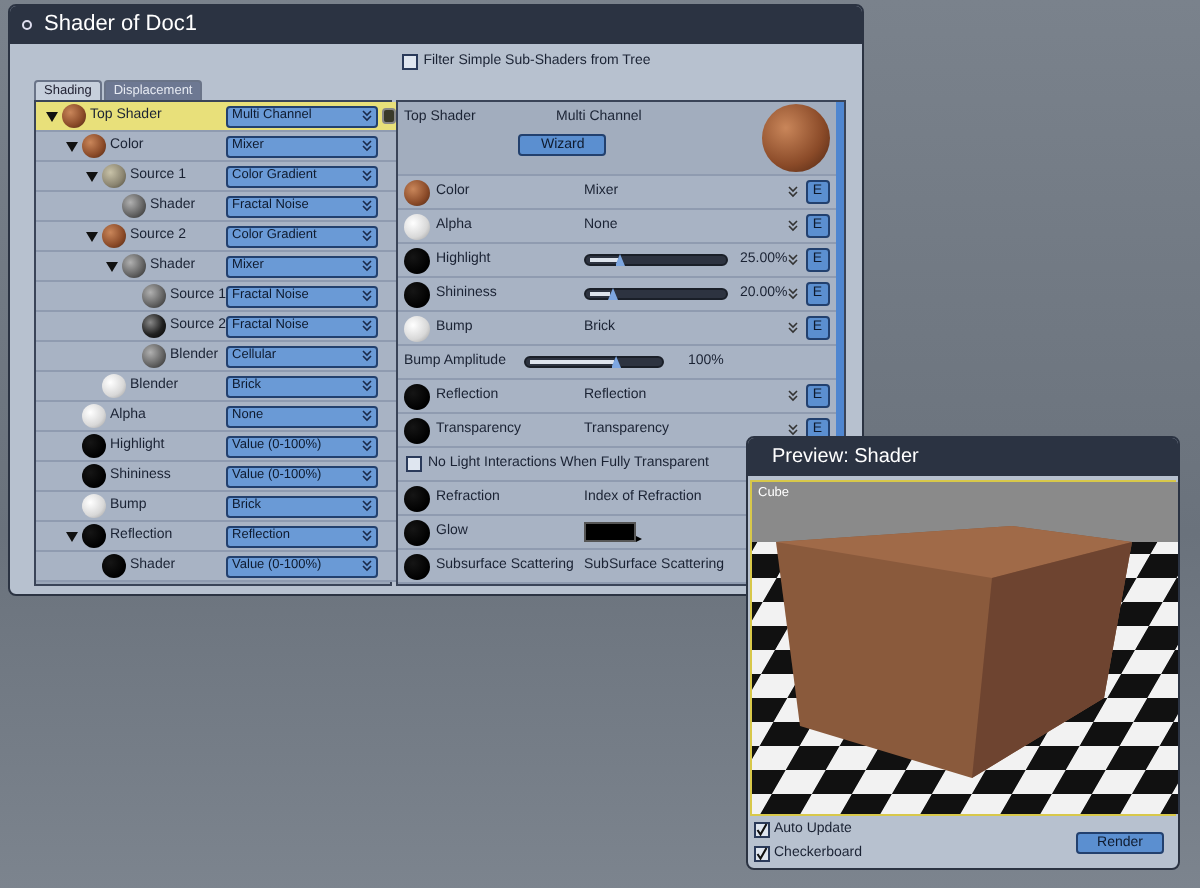 The width and height of the screenshot is (1200, 888). Describe the element at coordinates (120, 25) in the screenshot. I see `window-title: Shader of Doc1` at that location.